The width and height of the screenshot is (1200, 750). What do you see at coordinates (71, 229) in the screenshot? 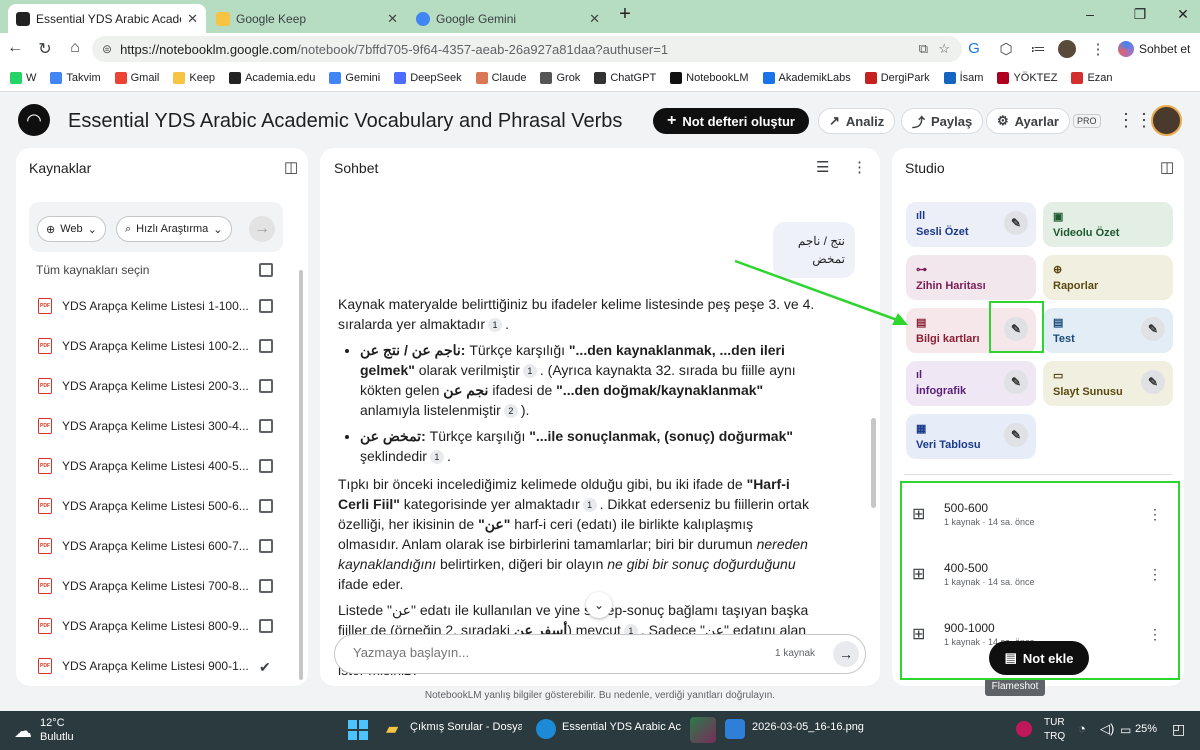
I see `web-dropdown: ⊕ Web ⌄` at bounding box center [71, 229].